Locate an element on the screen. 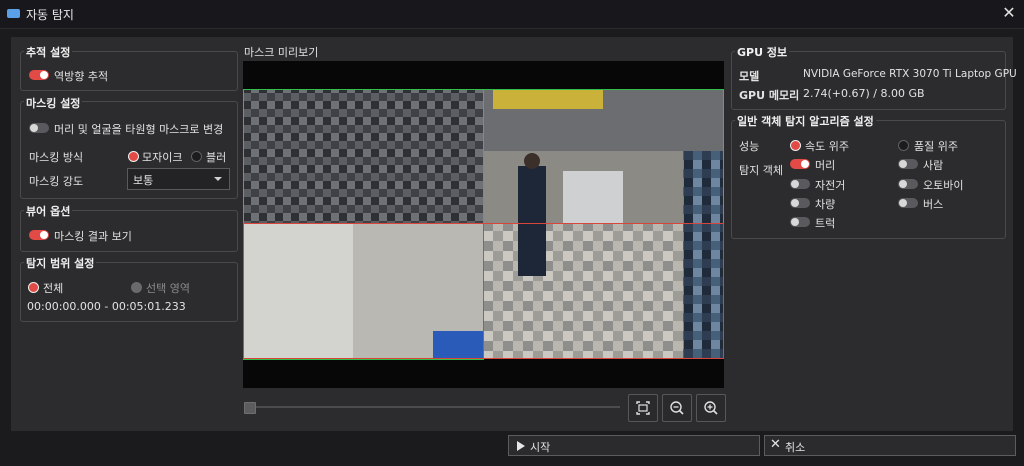 Image resolution: width=1024 pixels, height=466 pixels. object-car-label: 차량 is located at coordinates (825, 204).